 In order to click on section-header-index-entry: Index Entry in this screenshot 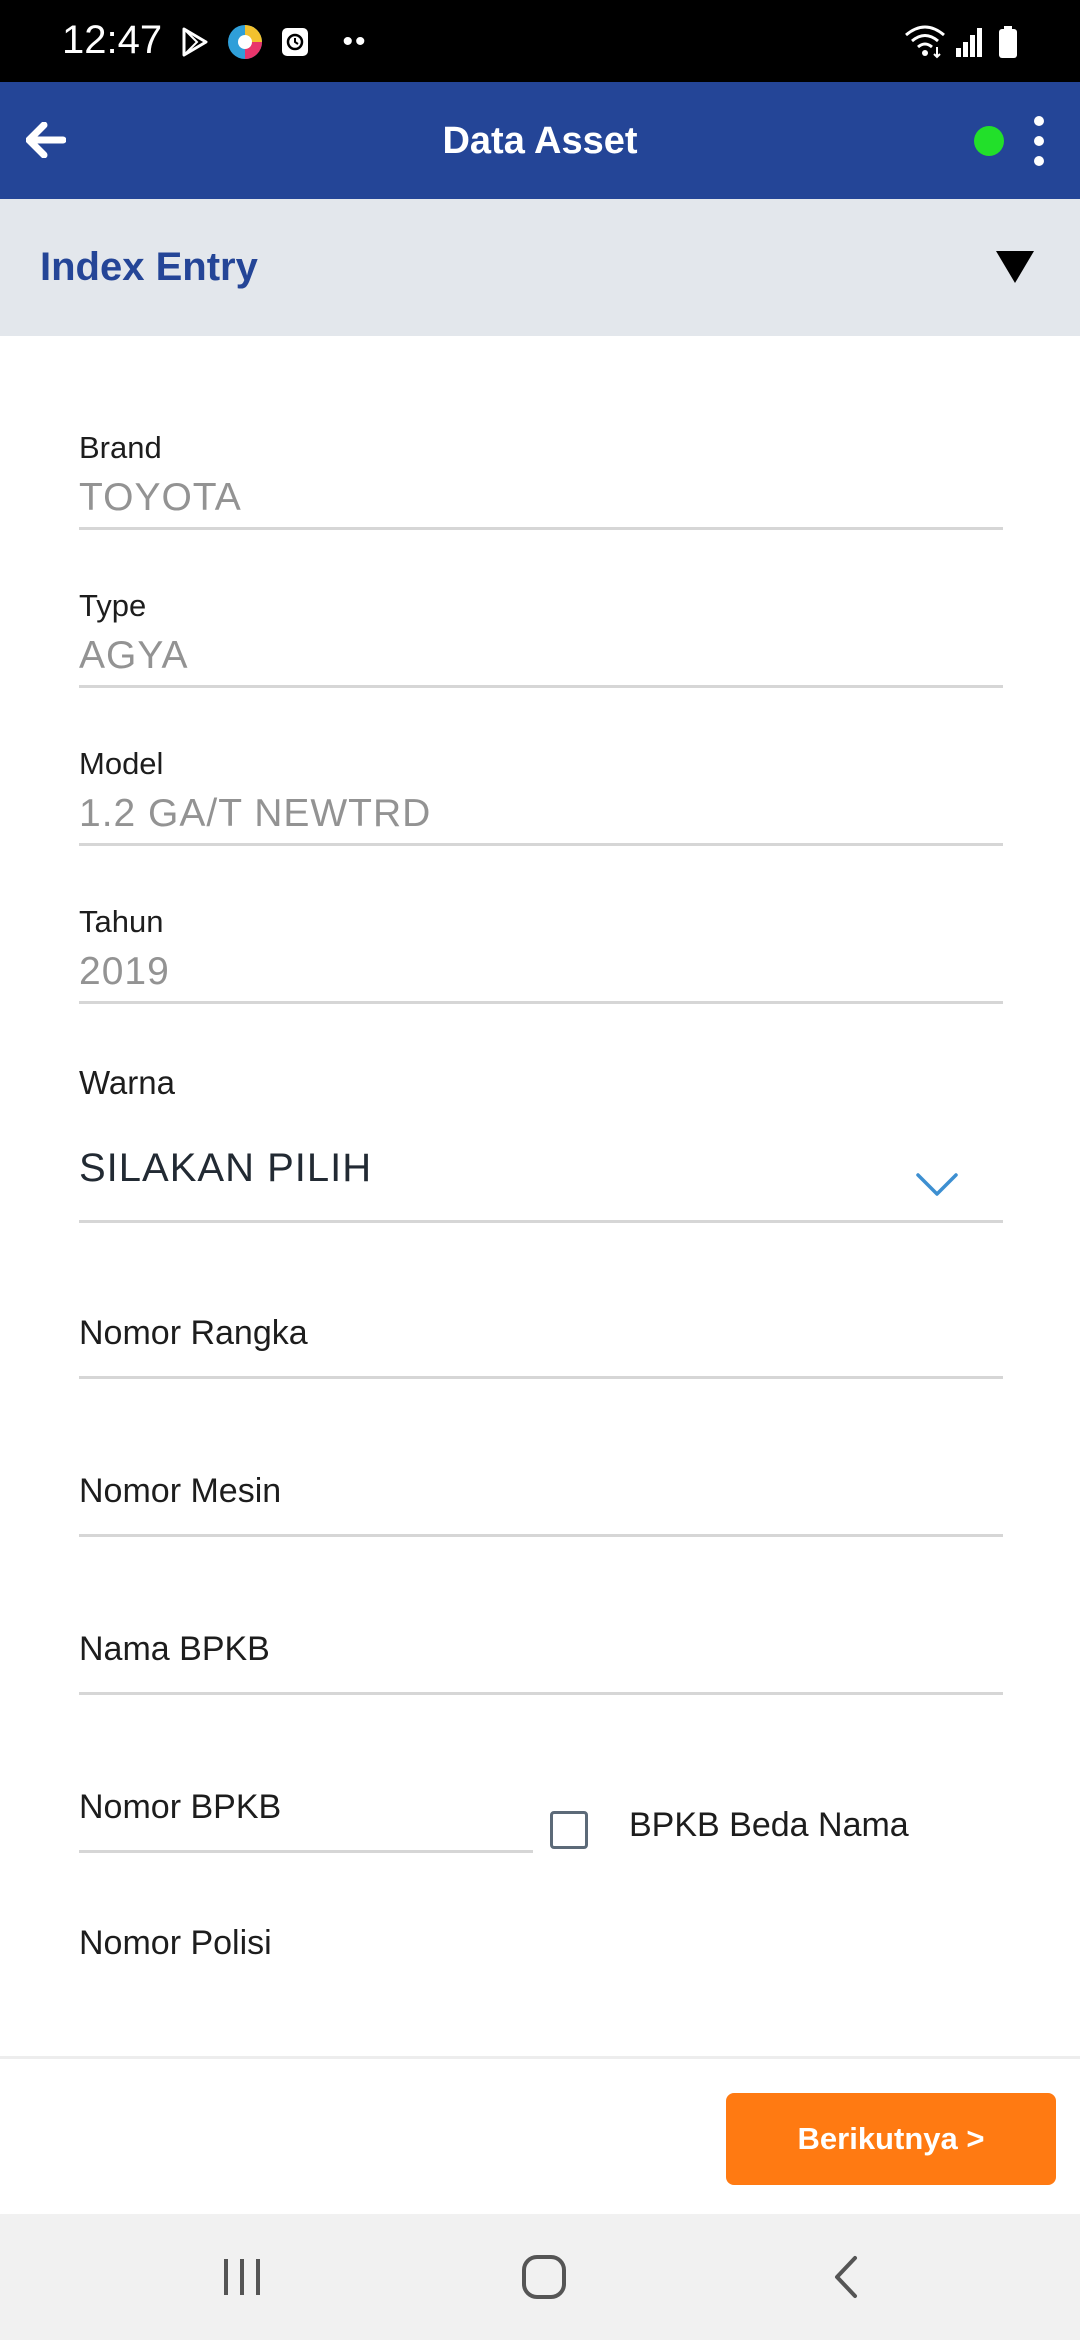, I will do `click(540, 267)`.